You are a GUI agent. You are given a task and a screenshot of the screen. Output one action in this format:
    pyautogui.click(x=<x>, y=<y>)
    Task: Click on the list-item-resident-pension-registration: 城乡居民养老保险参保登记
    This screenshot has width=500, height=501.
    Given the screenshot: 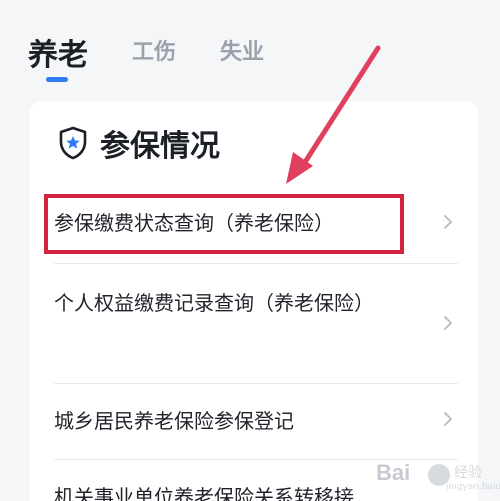 What is the action you would take?
    pyautogui.click(x=256, y=421)
    